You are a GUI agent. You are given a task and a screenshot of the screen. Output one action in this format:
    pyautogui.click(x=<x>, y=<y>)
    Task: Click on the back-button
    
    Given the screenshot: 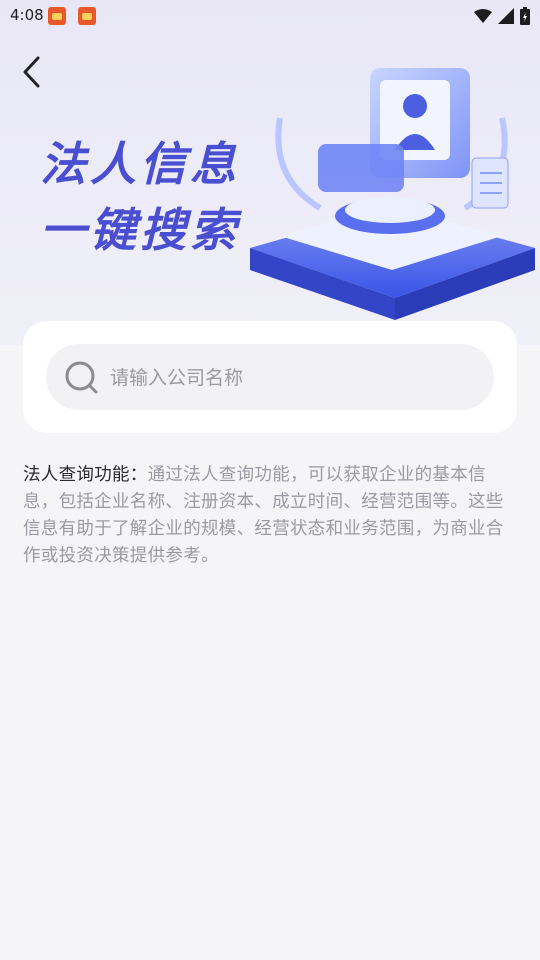 What is the action you would take?
    pyautogui.click(x=34, y=72)
    